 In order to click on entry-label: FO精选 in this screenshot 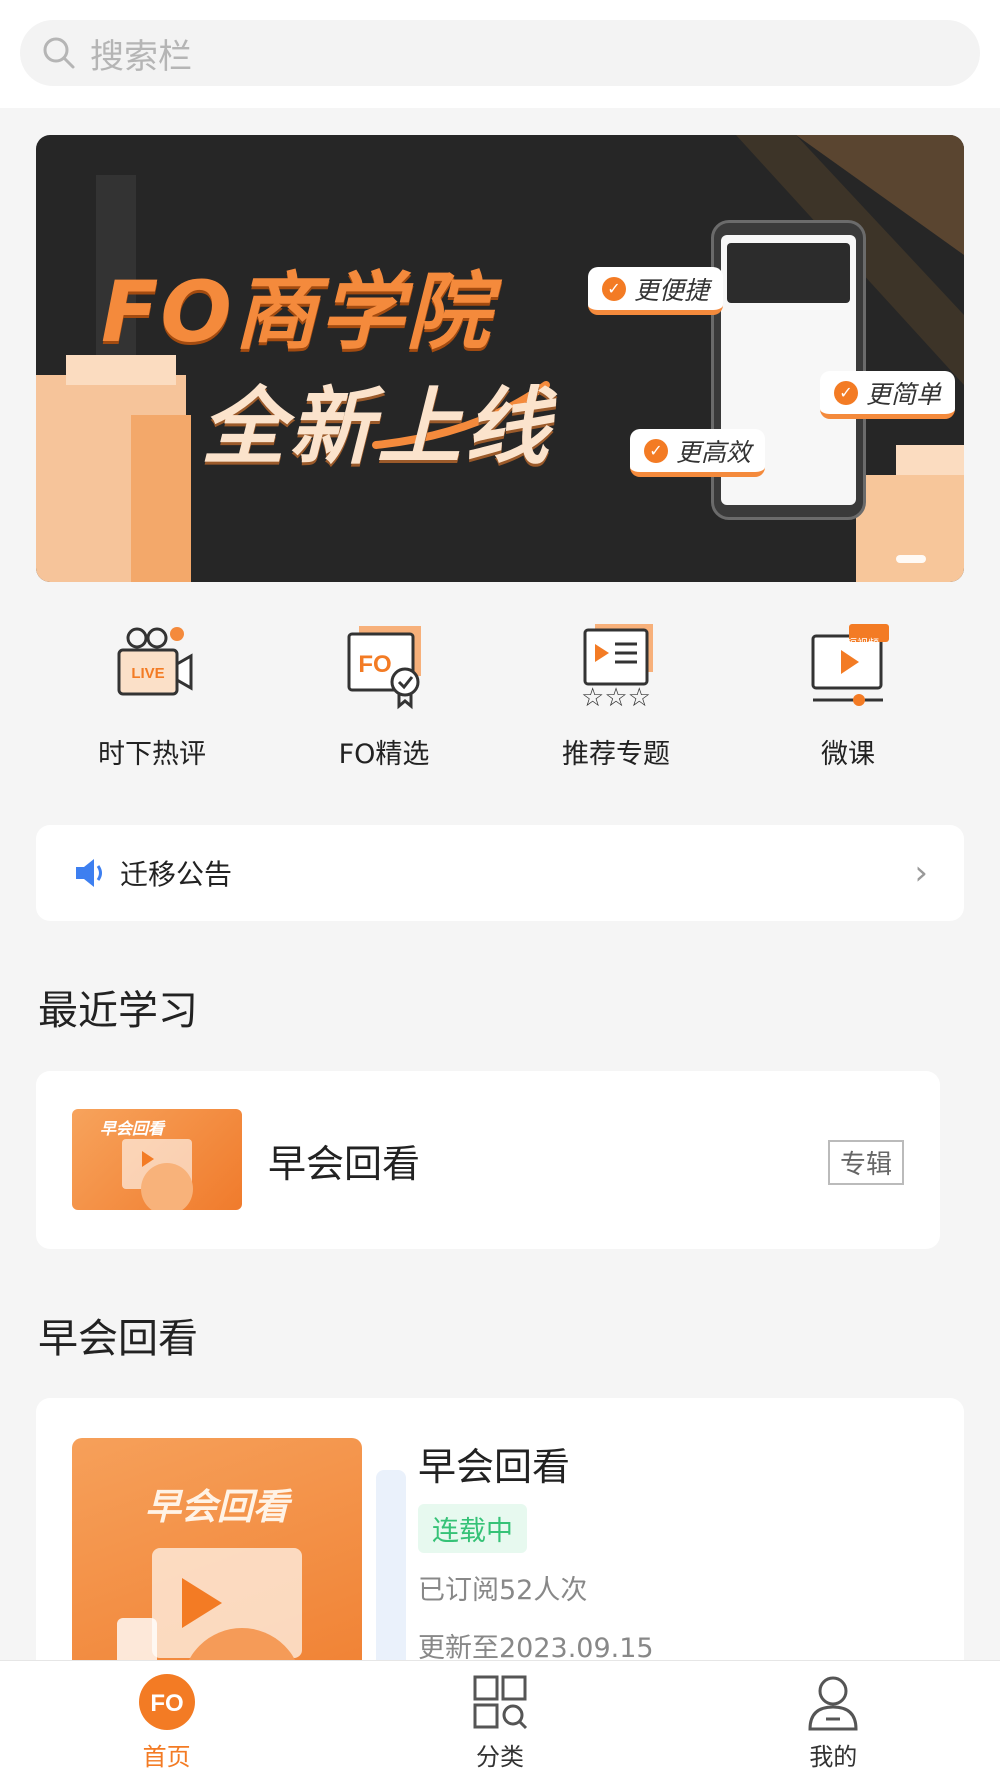, I will do `click(384, 754)`.